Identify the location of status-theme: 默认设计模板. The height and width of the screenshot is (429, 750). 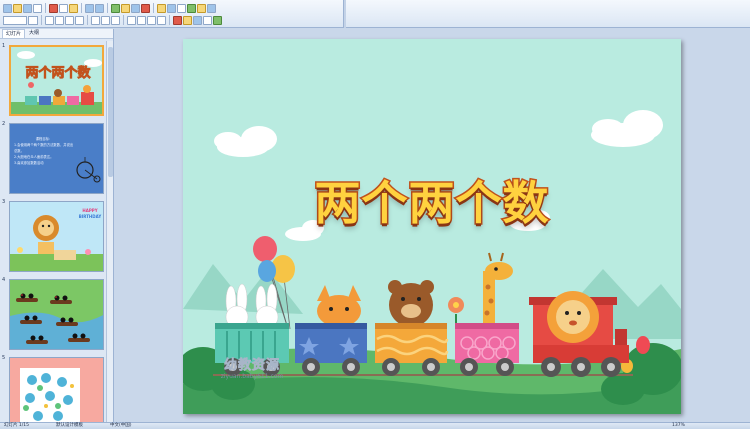
(69, 425).